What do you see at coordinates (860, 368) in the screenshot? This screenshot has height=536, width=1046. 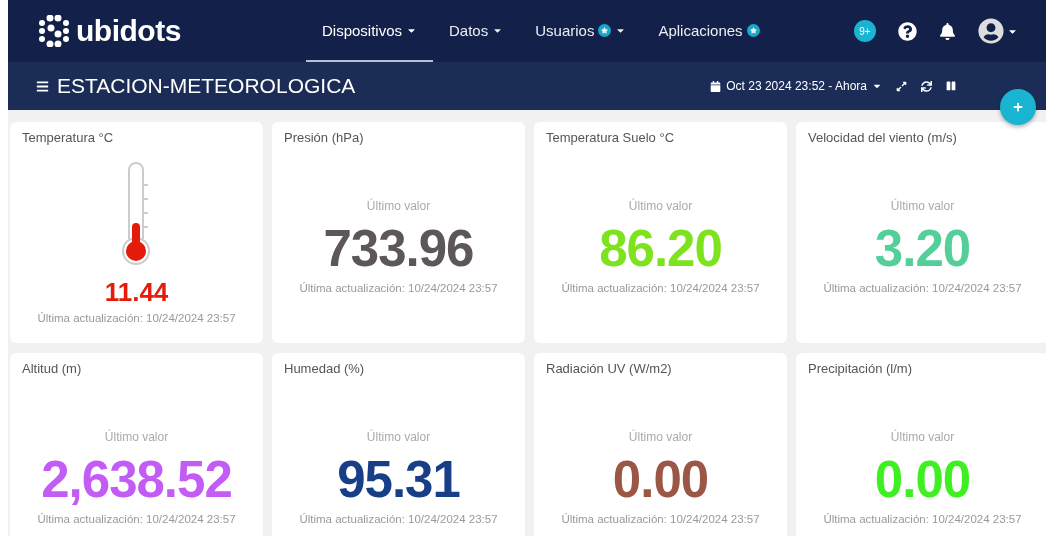 I see `widget-title: Precipitación (l/m)` at bounding box center [860, 368].